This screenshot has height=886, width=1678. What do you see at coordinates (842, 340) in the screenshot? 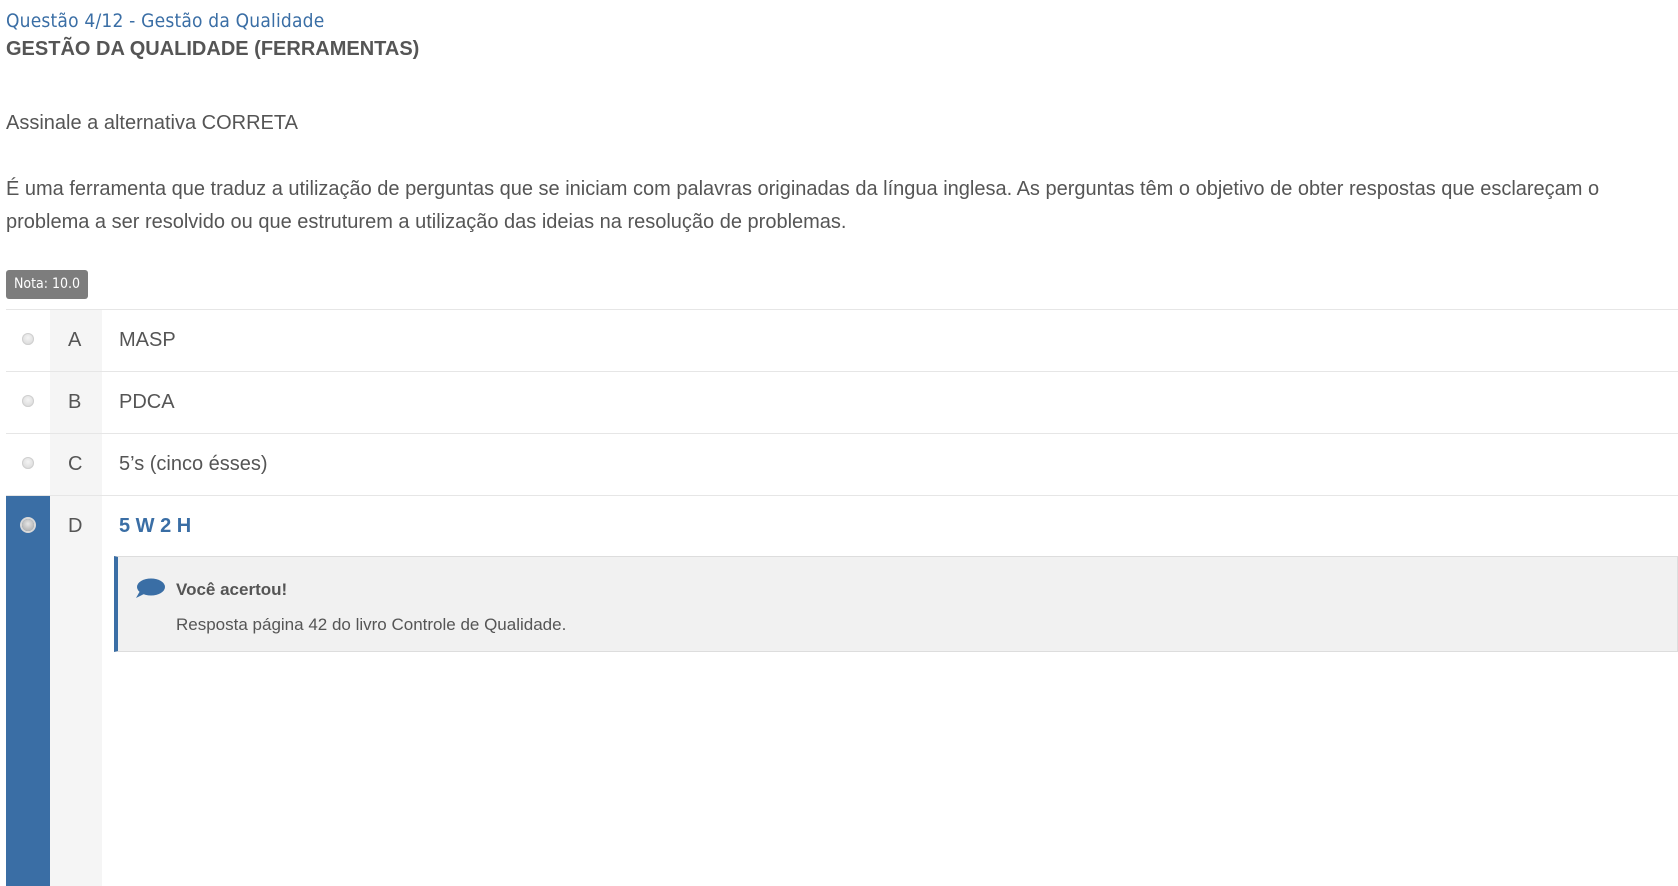
I see `alternative-a: A MASP` at bounding box center [842, 340].